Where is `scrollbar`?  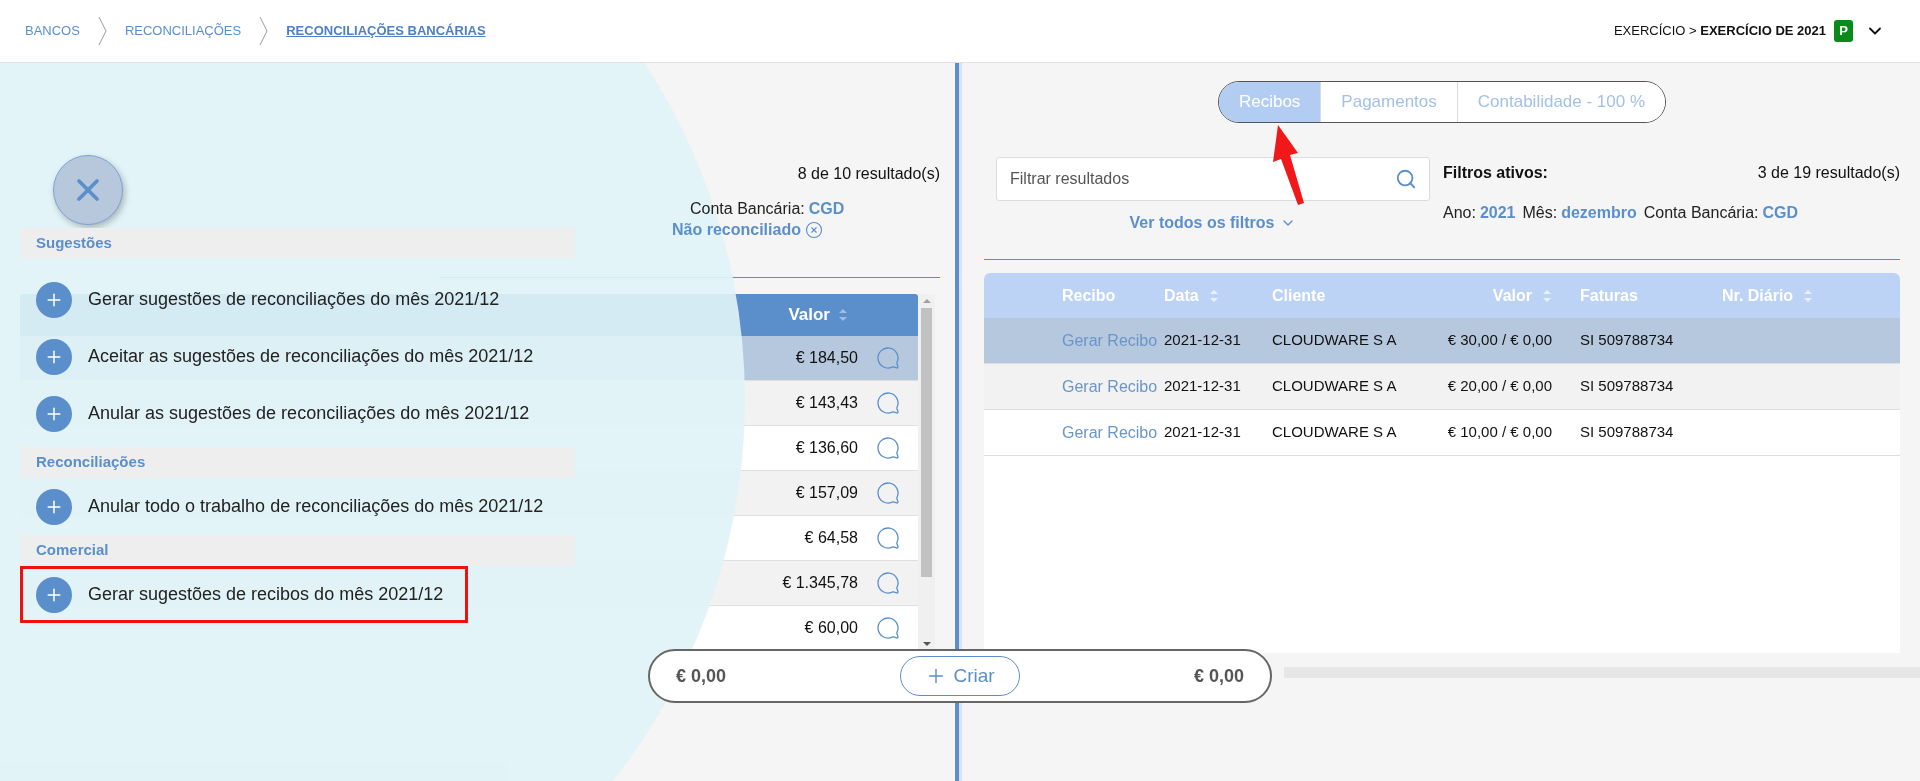
scrollbar is located at coordinates (926, 472).